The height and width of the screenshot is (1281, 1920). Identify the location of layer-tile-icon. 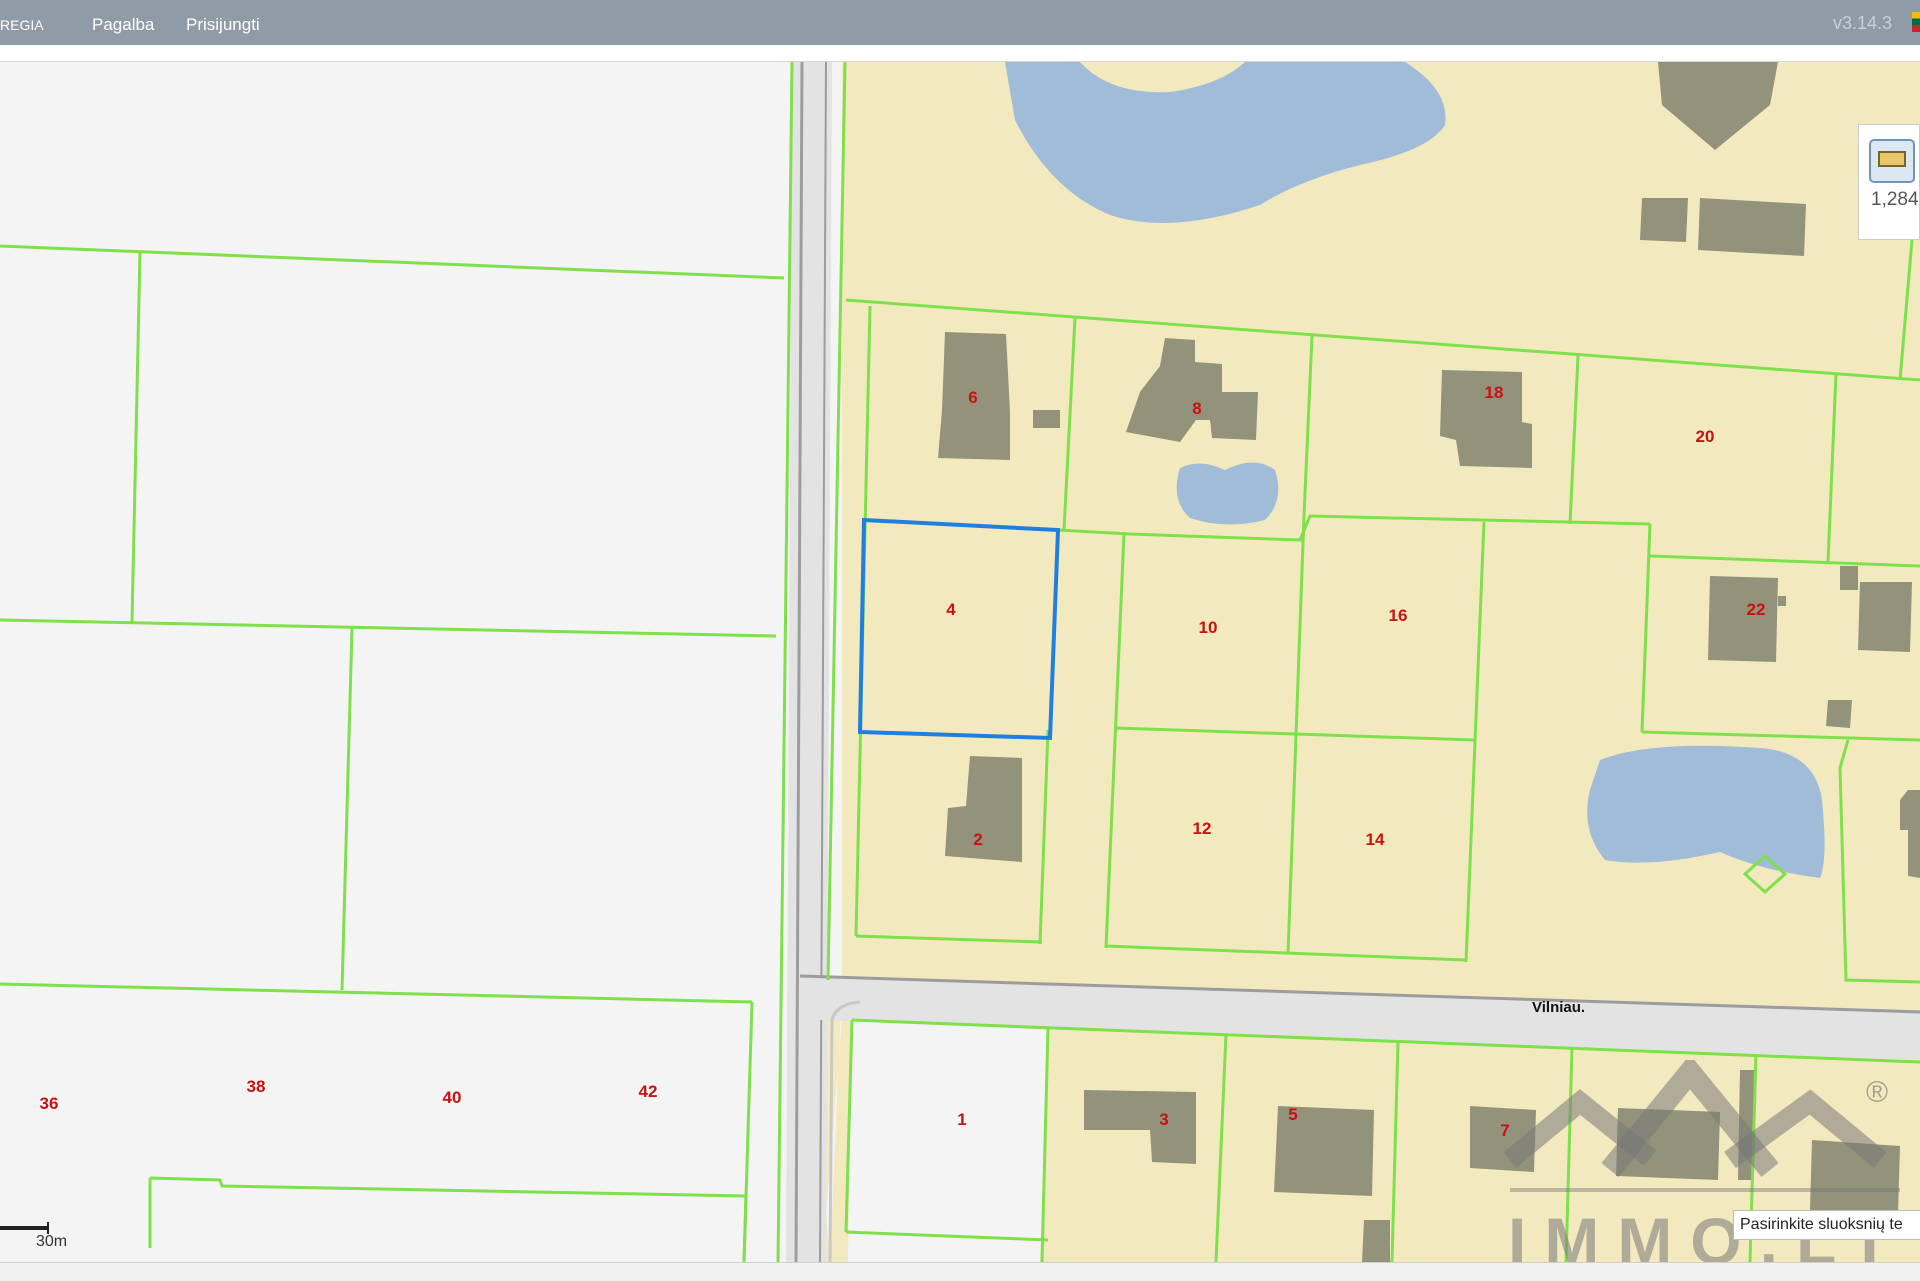
(1892, 161).